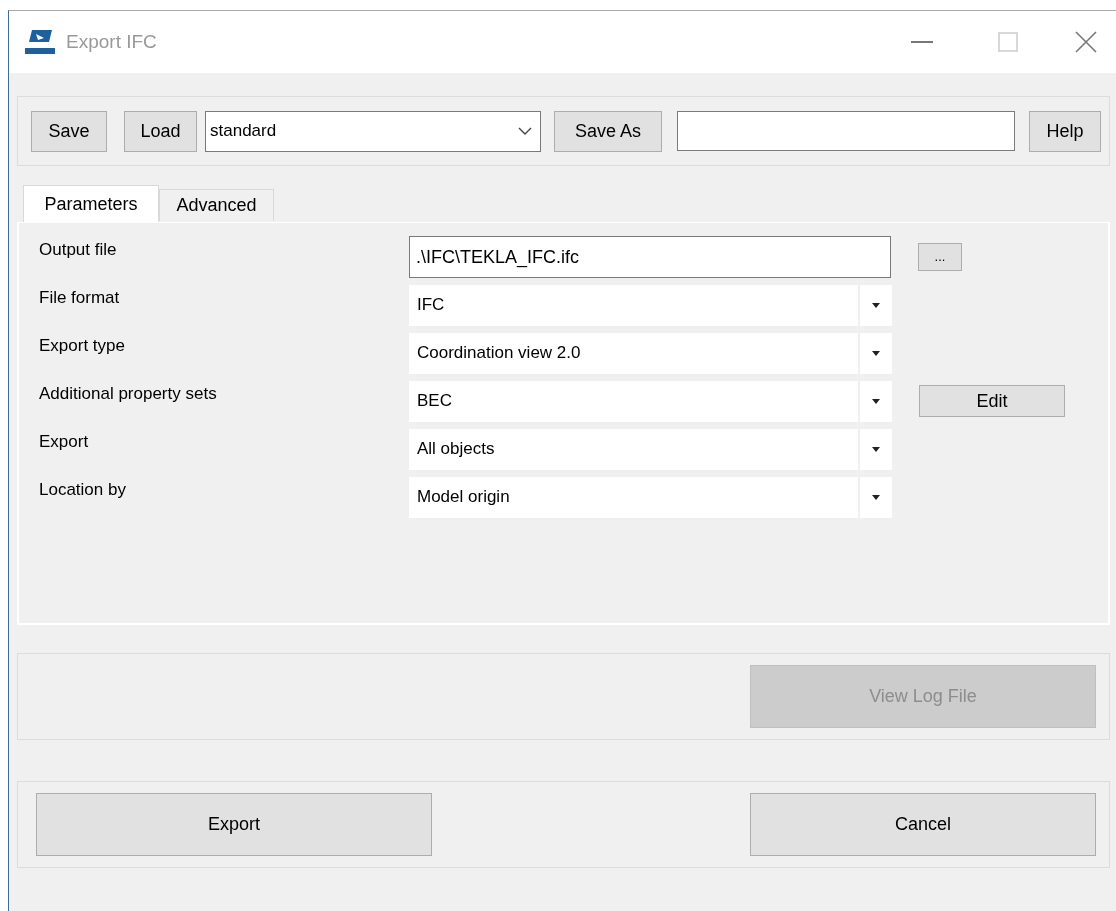  Describe the element at coordinates (82, 346) in the screenshot. I see `field-label: Export type` at that location.